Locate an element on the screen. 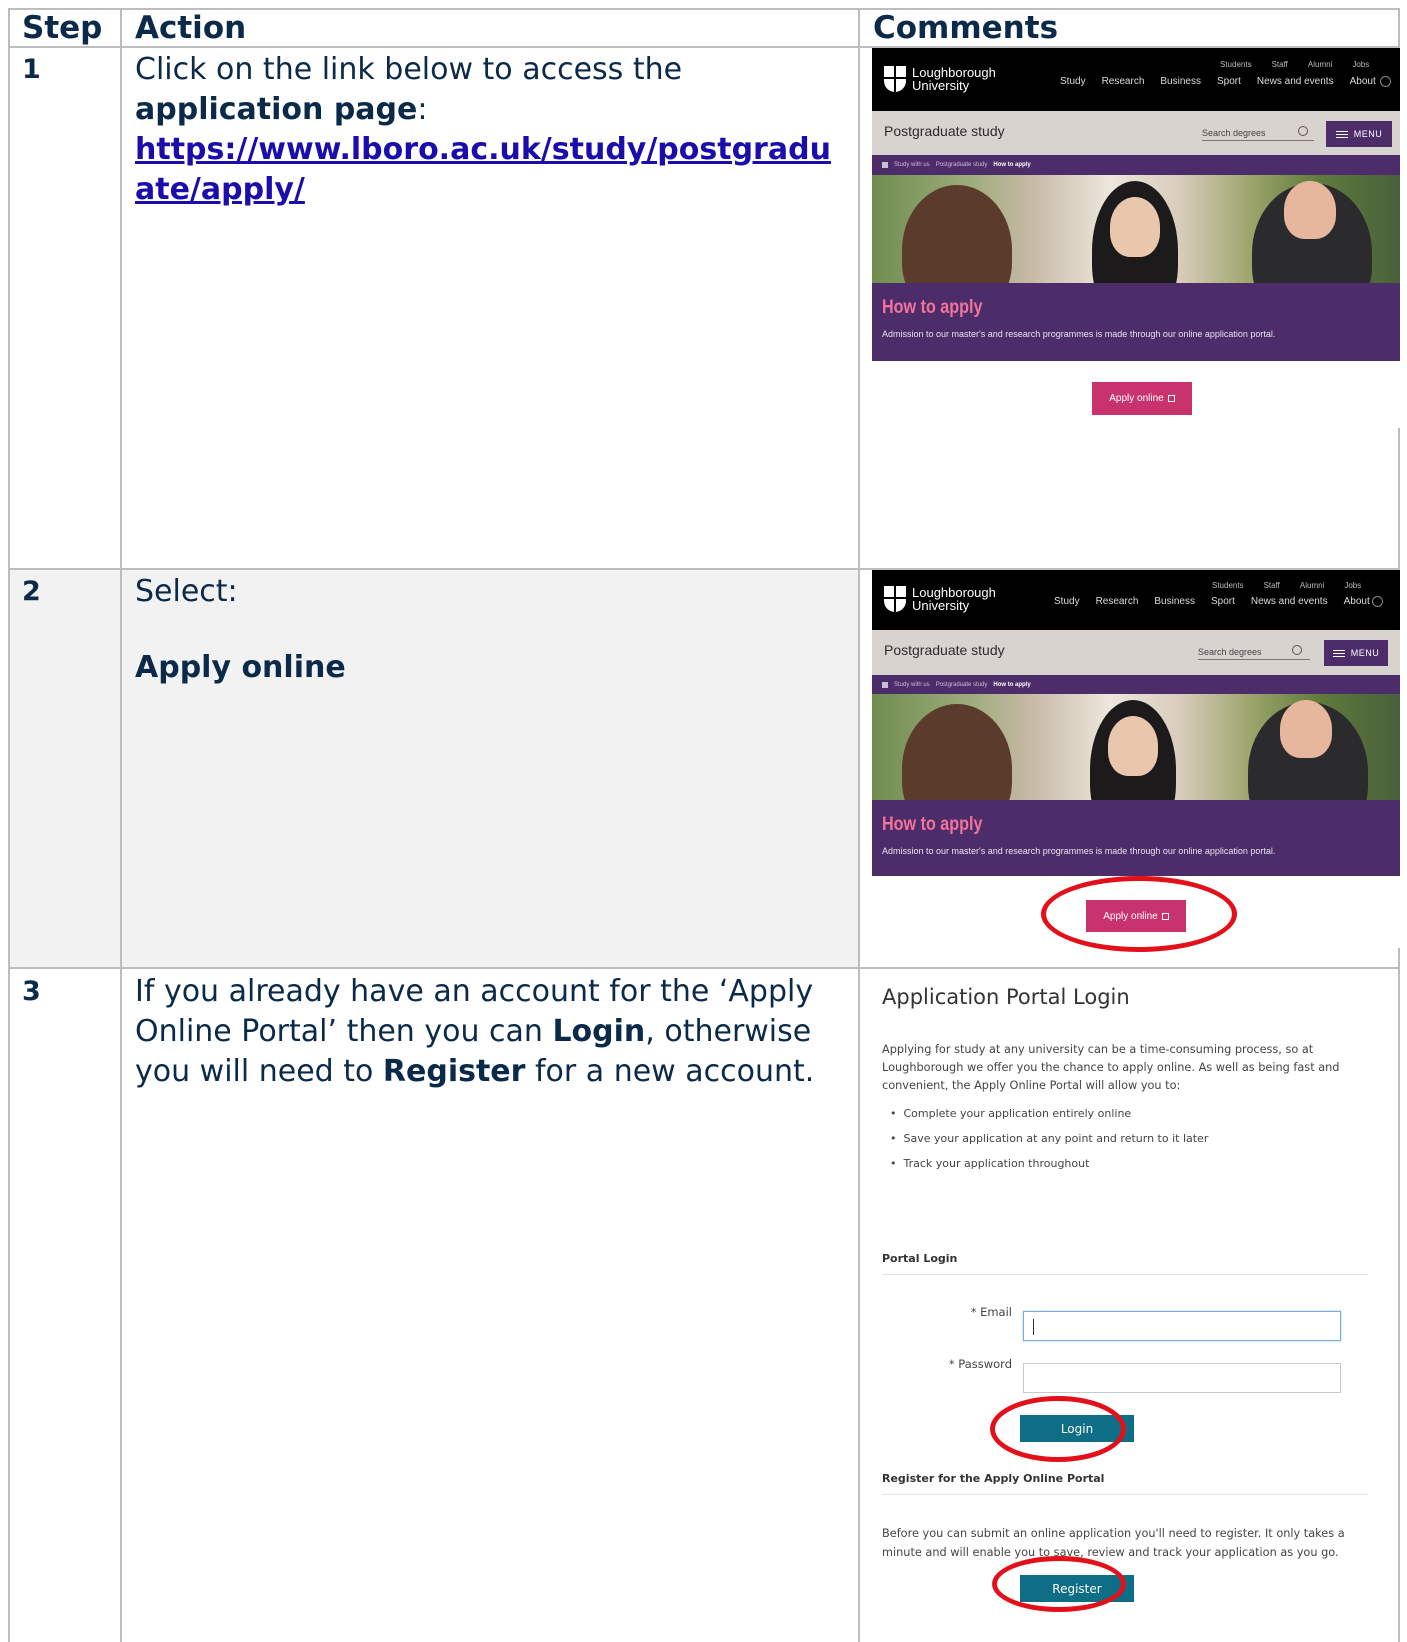 This screenshot has width=1407, height=1642. header-step: Step is located at coordinates (62, 28).